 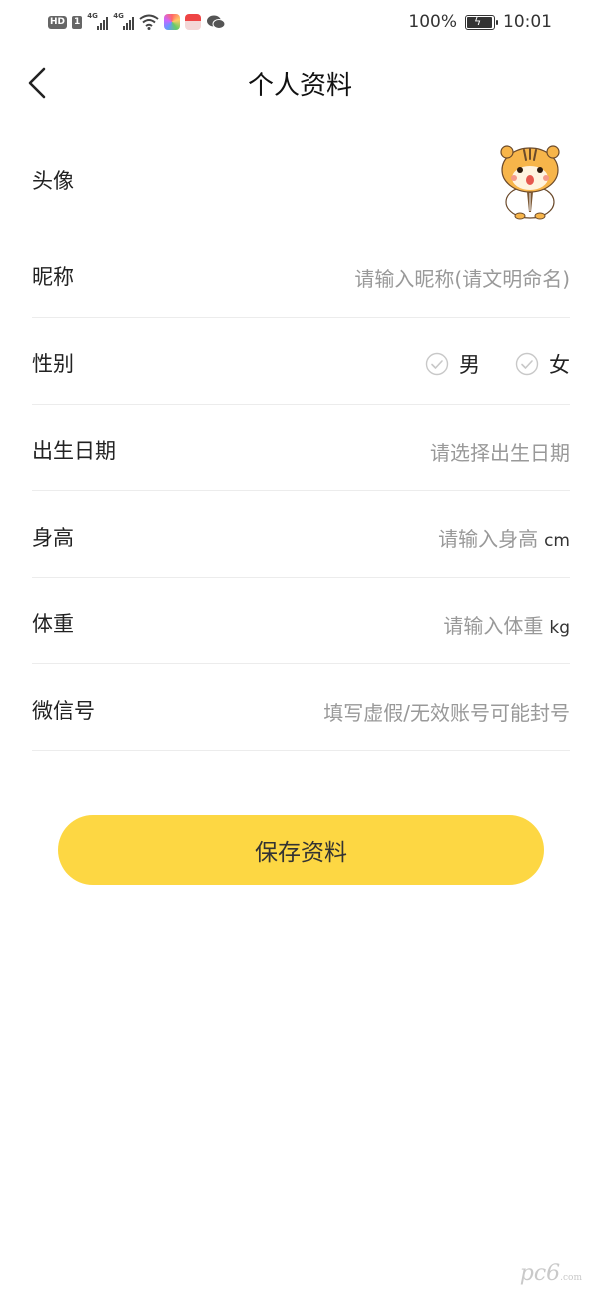 What do you see at coordinates (301, 278) in the screenshot?
I see `nickname-row: 昵称 请输入昵称(请文明命名)` at bounding box center [301, 278].